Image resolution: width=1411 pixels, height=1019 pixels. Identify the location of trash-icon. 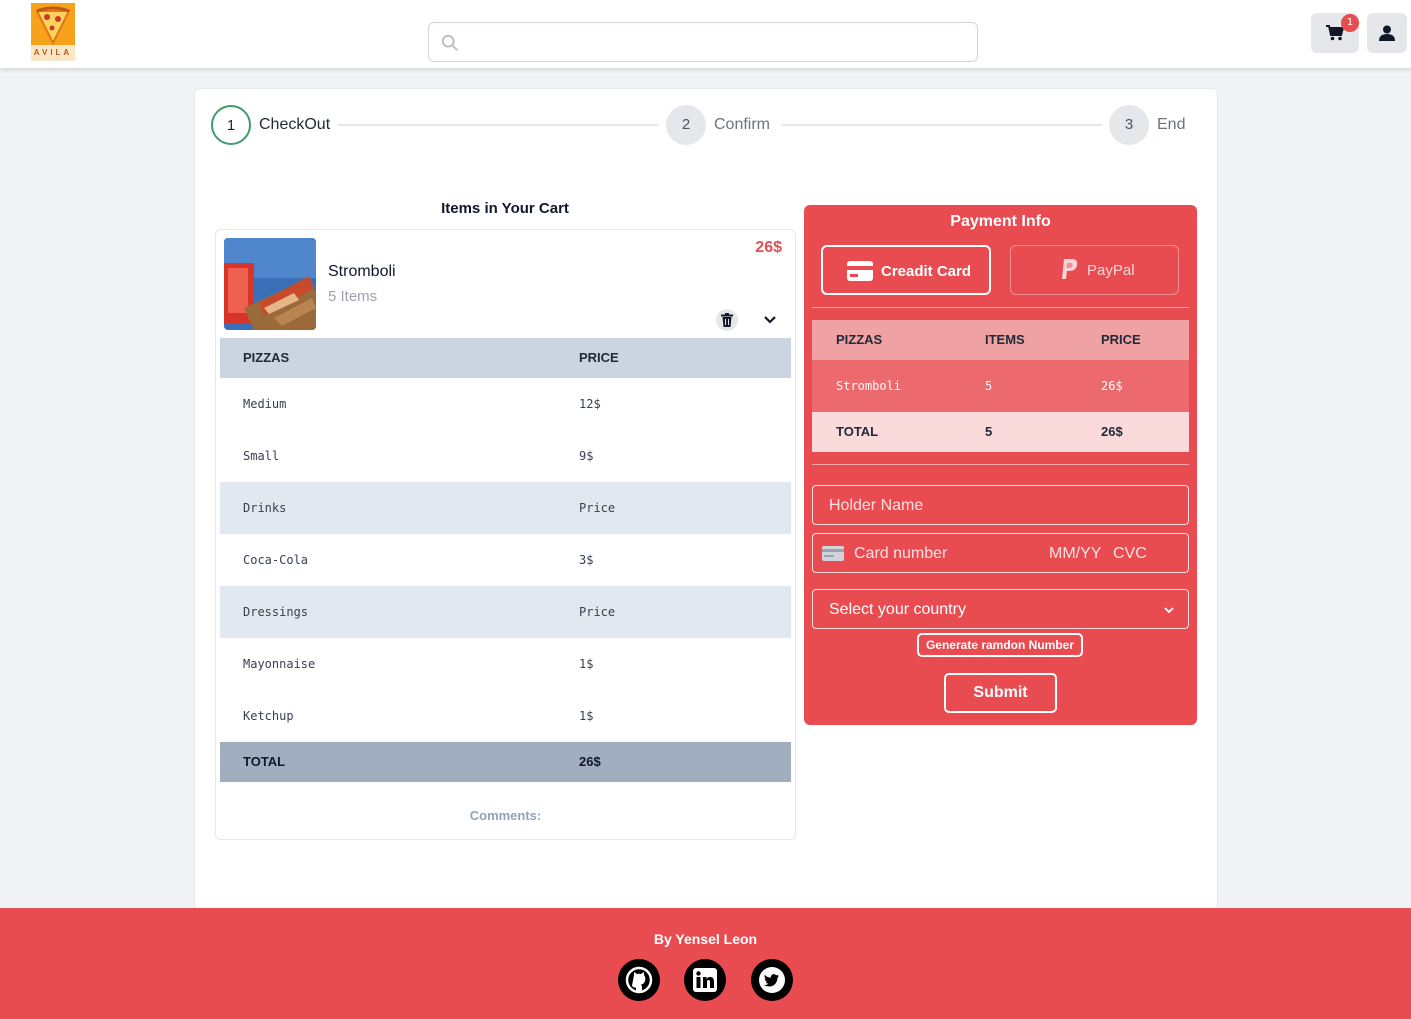
(727, 320).